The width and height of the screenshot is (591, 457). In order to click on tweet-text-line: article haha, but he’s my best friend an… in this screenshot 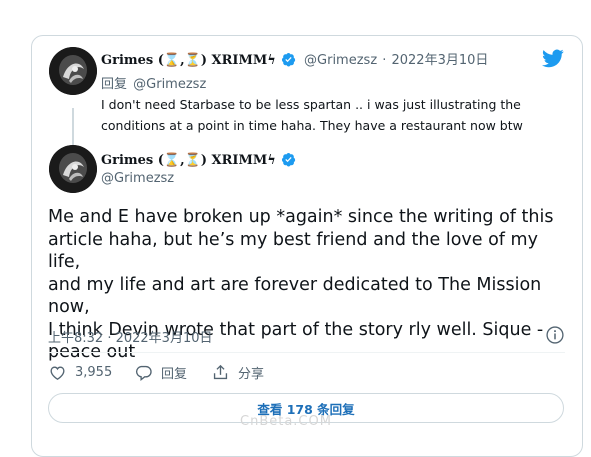, I will do `click(293, 251)`.